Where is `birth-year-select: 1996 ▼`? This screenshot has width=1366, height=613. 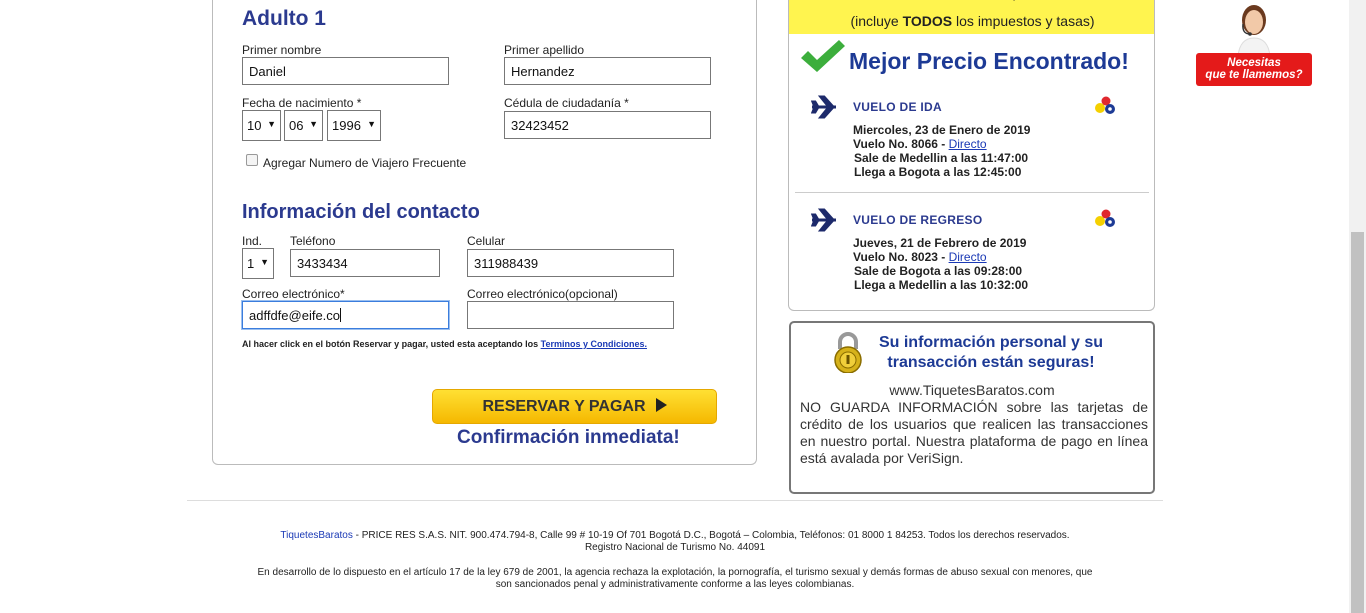
birth-year-select: 1996 ▼ is located at coordinates (354, 125).